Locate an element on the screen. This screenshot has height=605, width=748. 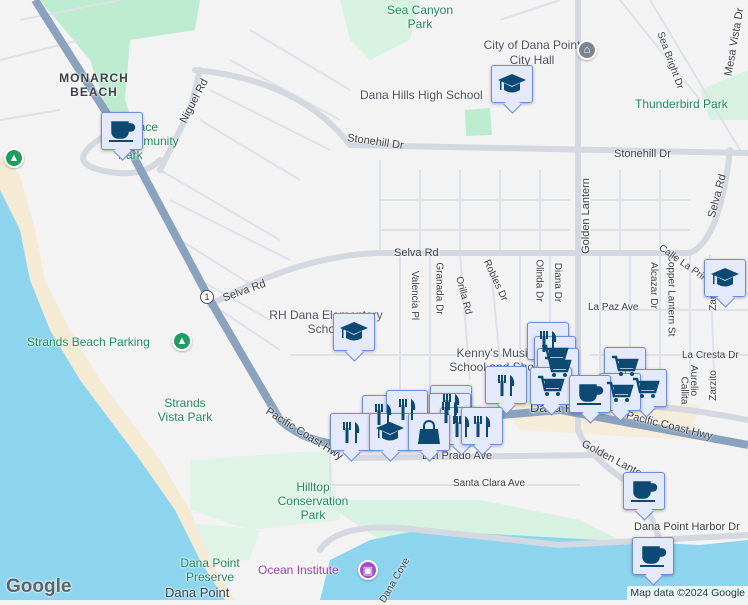
park-thunderbird: Thunderbird Park is located at coordinates (681, 104).